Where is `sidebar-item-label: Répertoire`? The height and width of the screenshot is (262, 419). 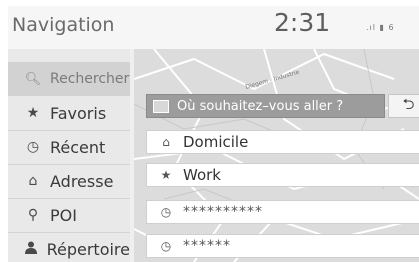
sidebar-item-label: Répertoire is located at coordinates (88, 249).